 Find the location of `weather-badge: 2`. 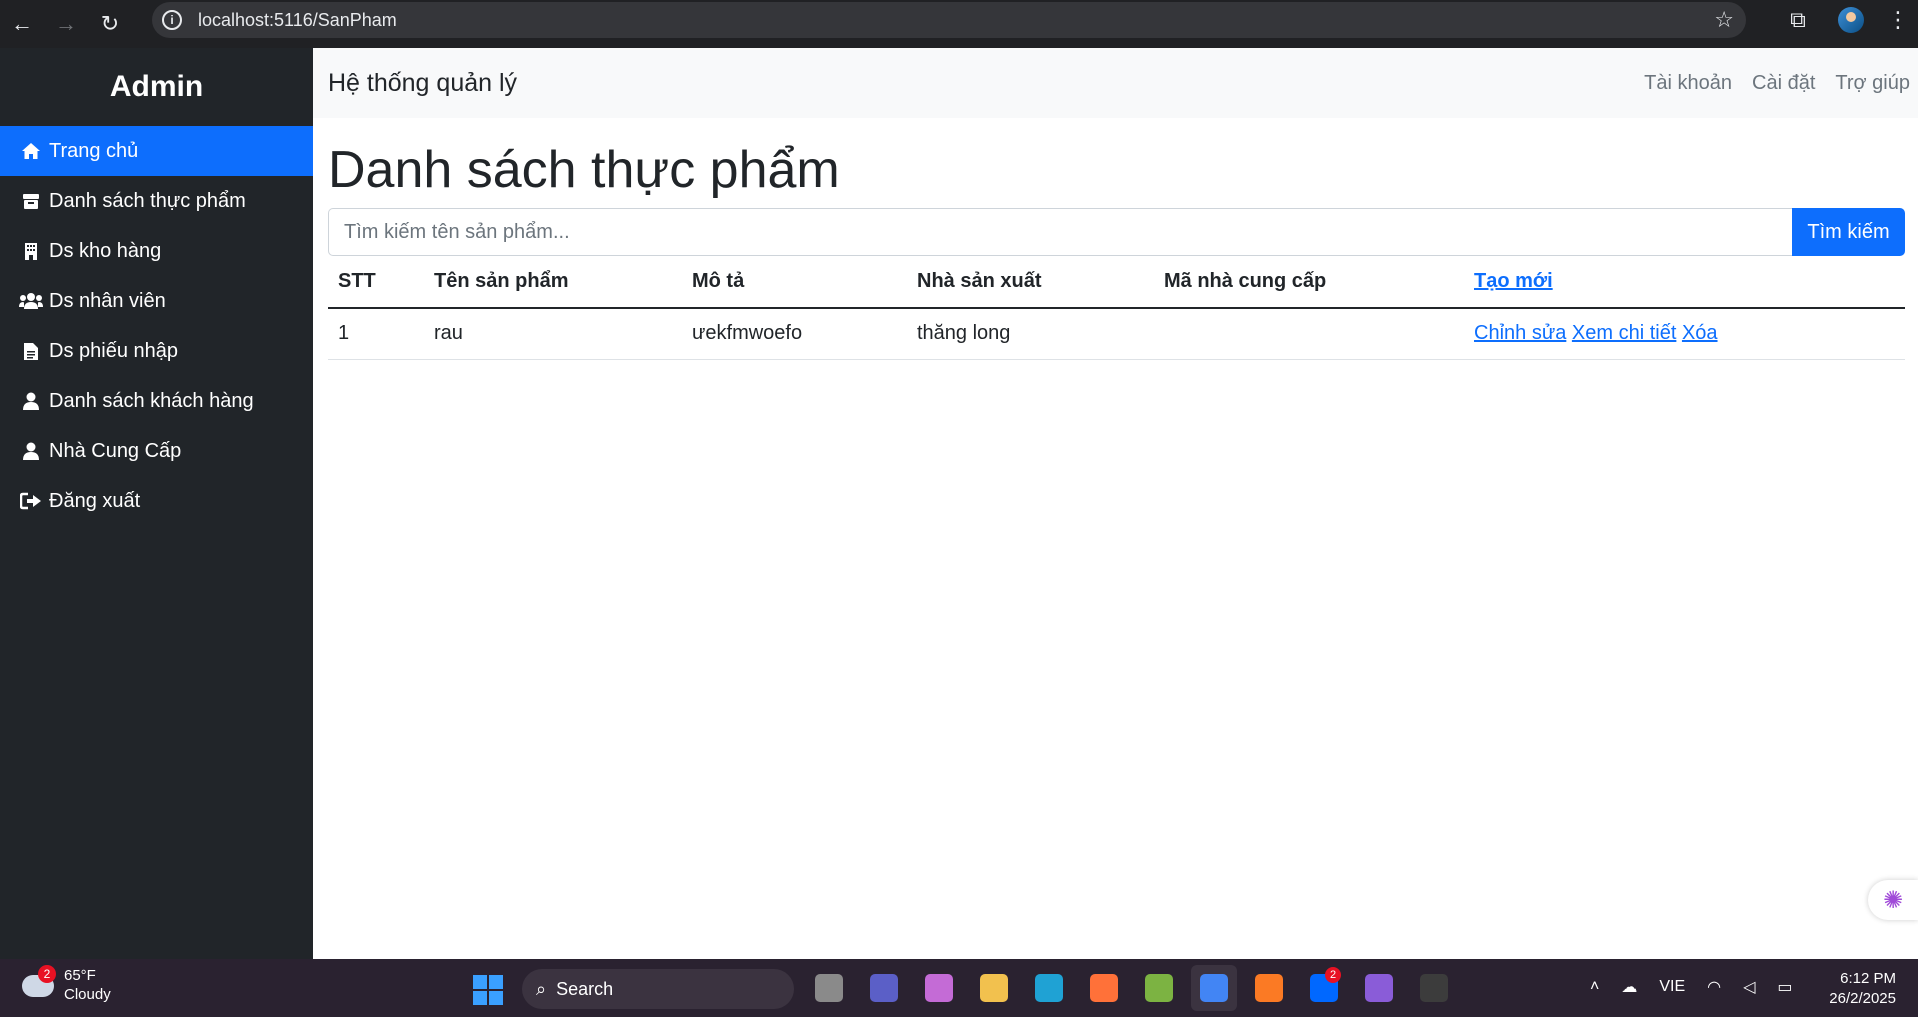

weather-badge: 2 is located at coordinates (47, 974).